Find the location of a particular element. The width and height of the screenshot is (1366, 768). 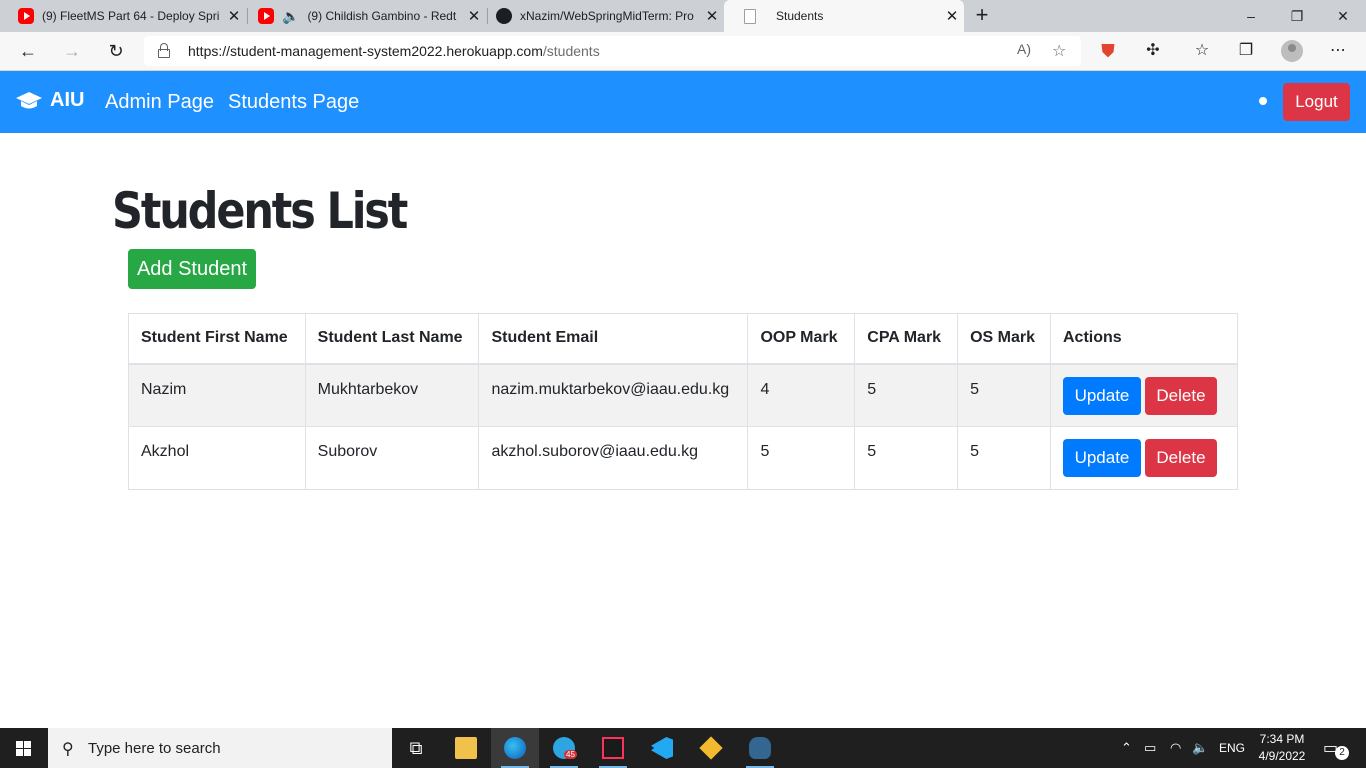

taskbar-search-box: ⚲ Type here to search is located at coordinates (220, 748).